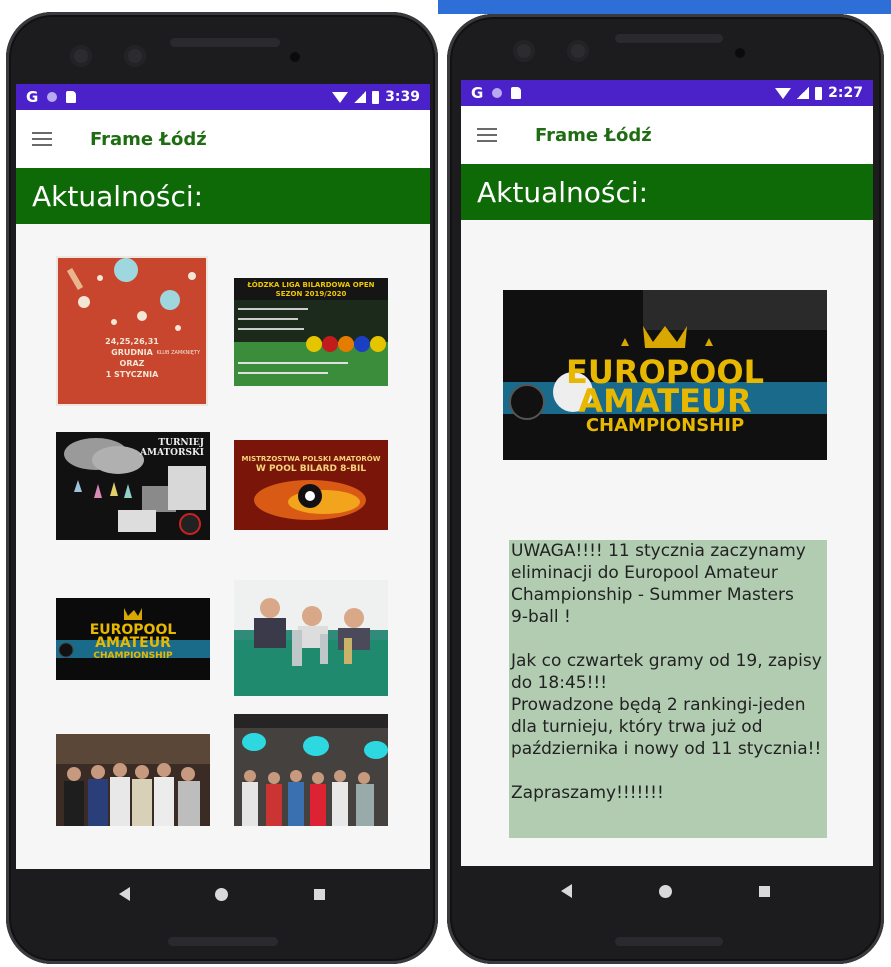 This screenshot has width=891, height=967. What do you see at coordinates (222, 52) in the screenshot?
I see `phone-top-bezel` at bounding box center [222, 52].